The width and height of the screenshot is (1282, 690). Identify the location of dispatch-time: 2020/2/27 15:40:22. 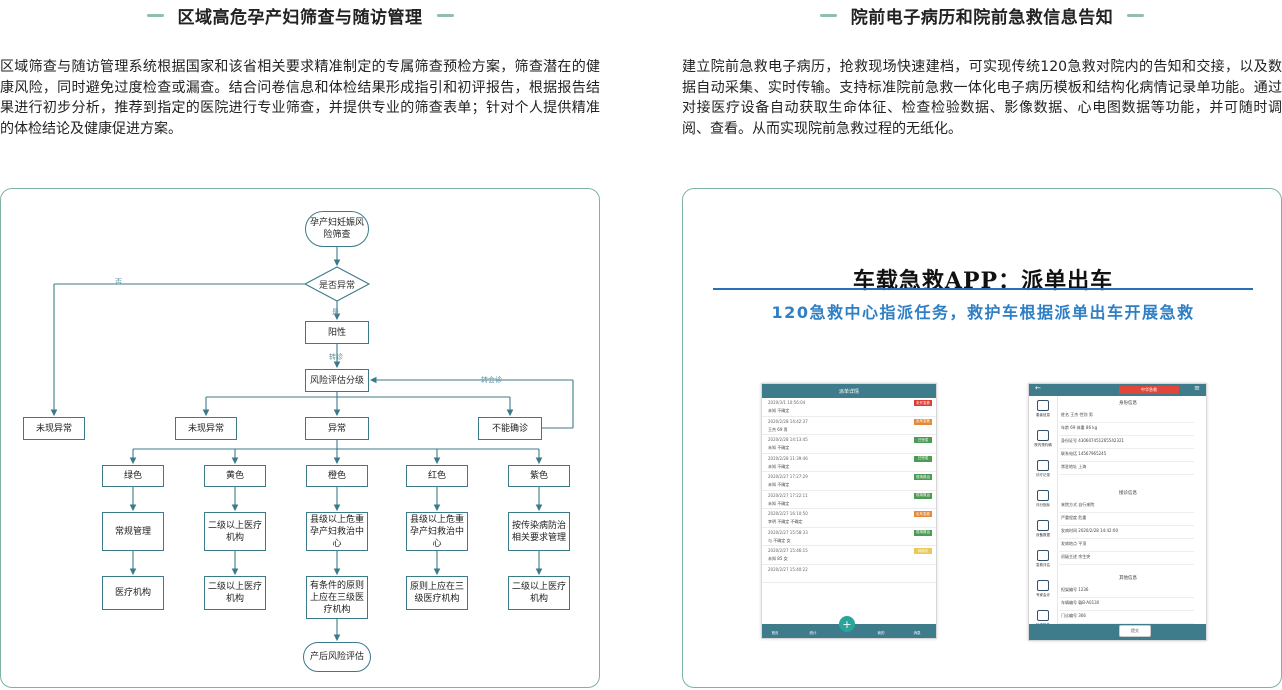
(788, 569).